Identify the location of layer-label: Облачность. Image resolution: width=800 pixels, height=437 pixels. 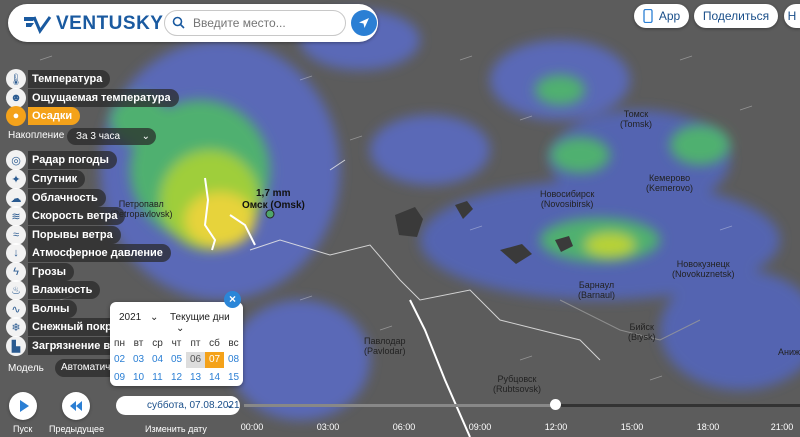
(67, 198).